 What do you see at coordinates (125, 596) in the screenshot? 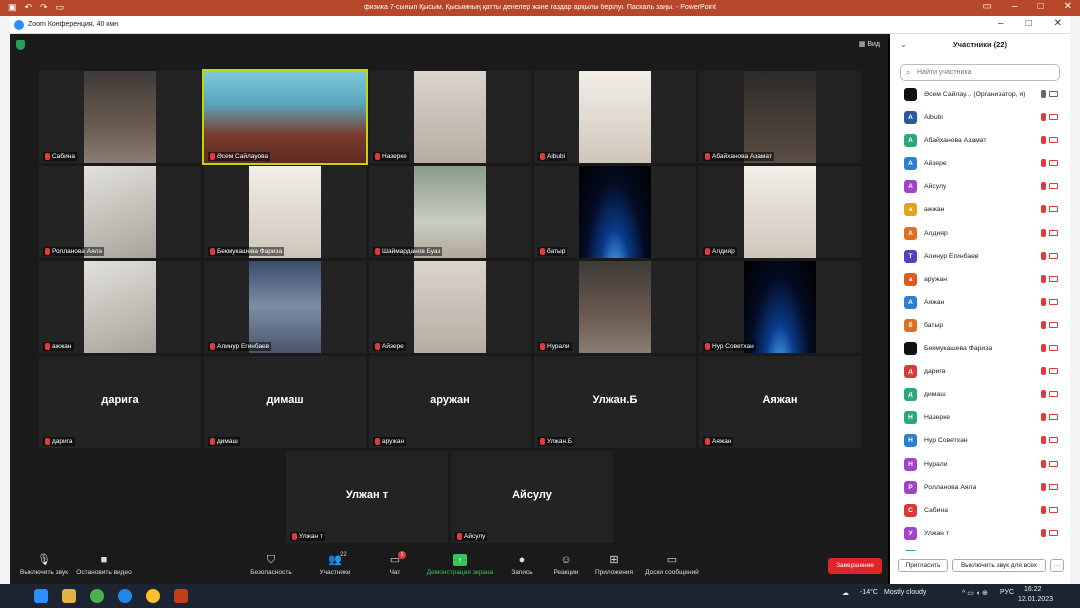
I see `edge-icon` at bounding box center [125, 596].